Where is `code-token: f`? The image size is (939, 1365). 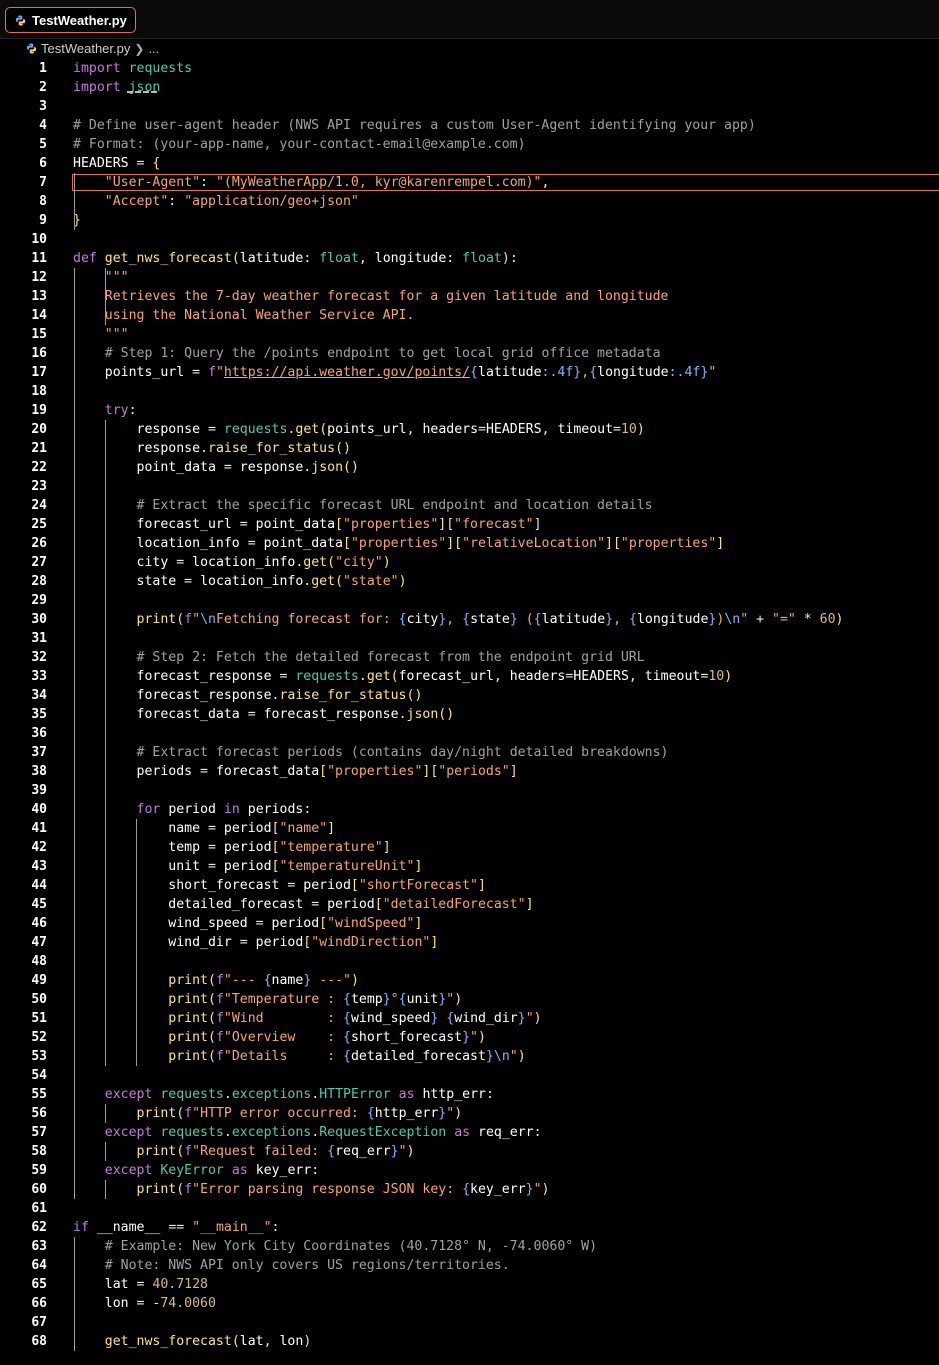
code-token: f is located at coordinates (219, 1018).